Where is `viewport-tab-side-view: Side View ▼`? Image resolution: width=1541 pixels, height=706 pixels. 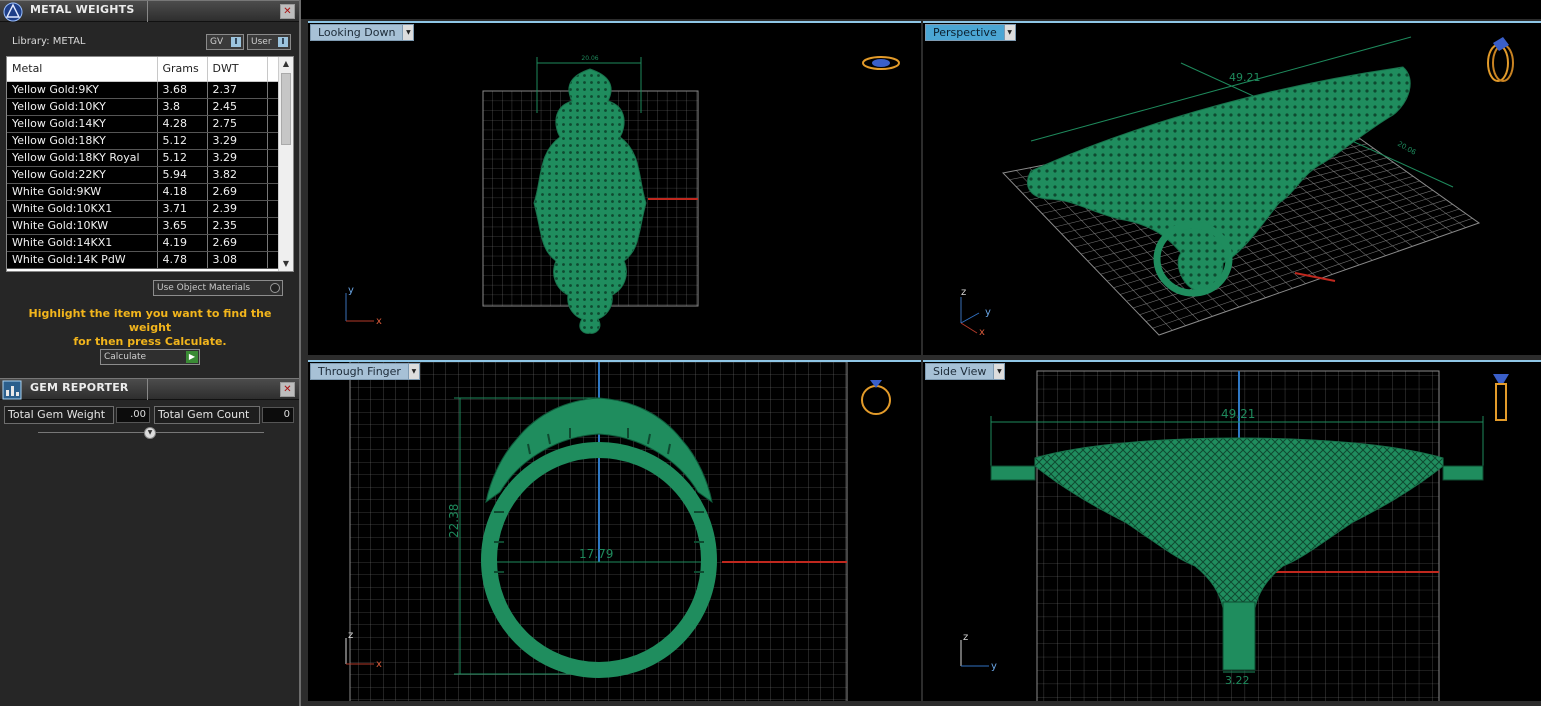
viewport-tab-side-view: Side View ▼ is located at coordinates (965, 371).